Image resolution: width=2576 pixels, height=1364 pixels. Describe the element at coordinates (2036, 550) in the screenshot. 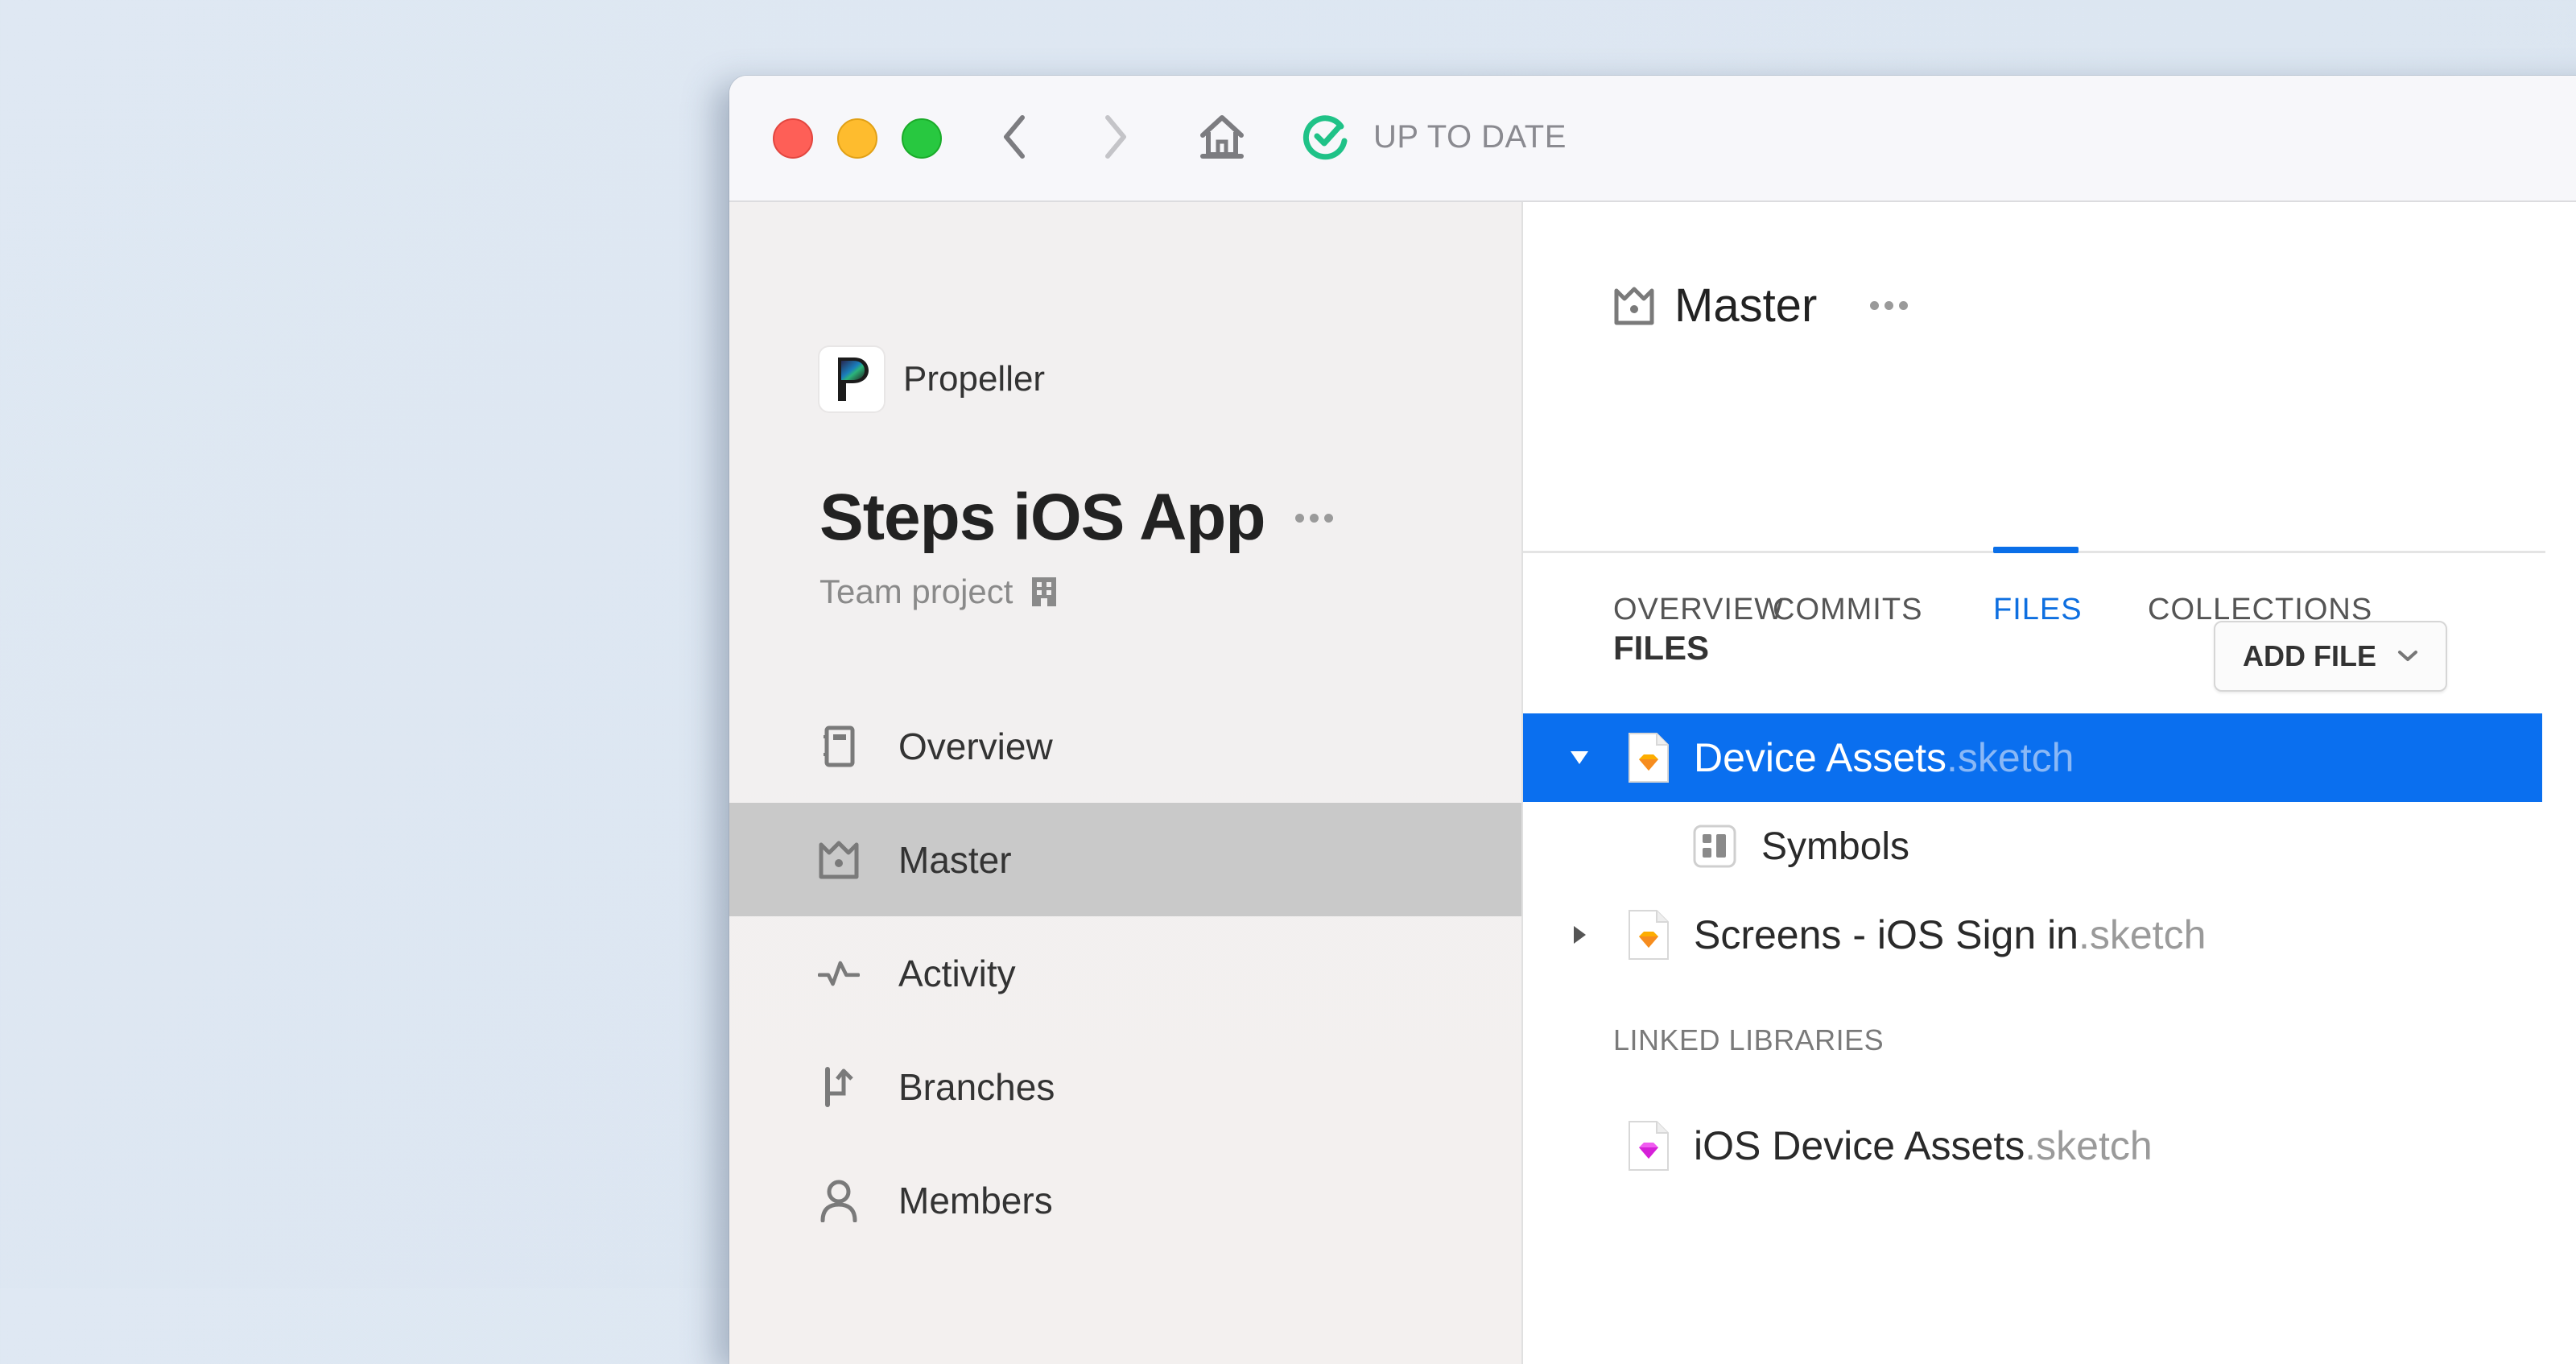

I see `active-tab-indicator` at that location.